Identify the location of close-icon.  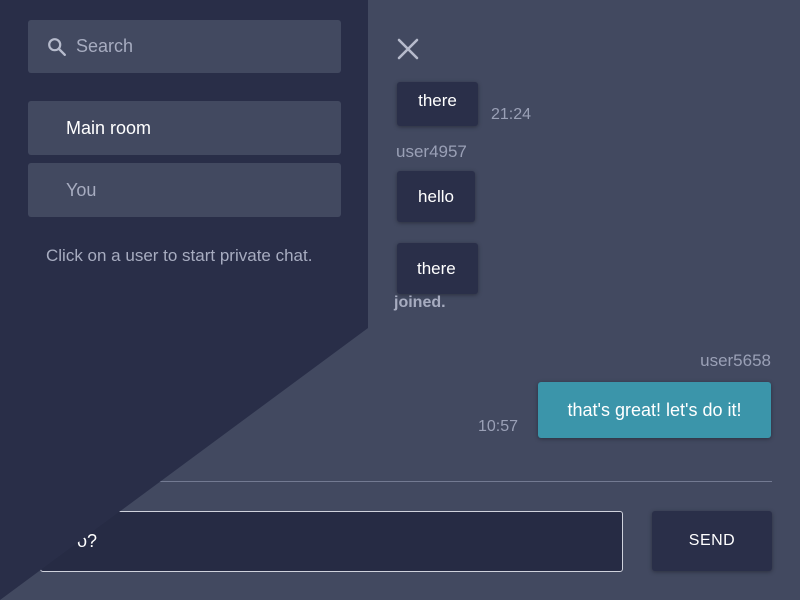
(408, 49).